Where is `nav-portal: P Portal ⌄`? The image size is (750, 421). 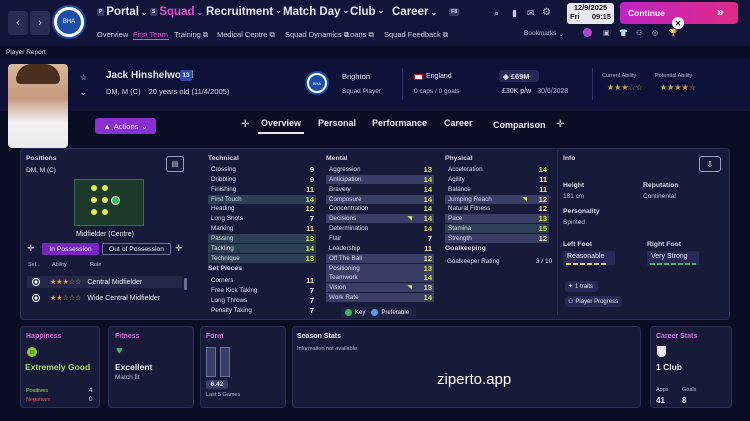
nav-portal: P Portal ⌄ is located at coordinates (122, 12).